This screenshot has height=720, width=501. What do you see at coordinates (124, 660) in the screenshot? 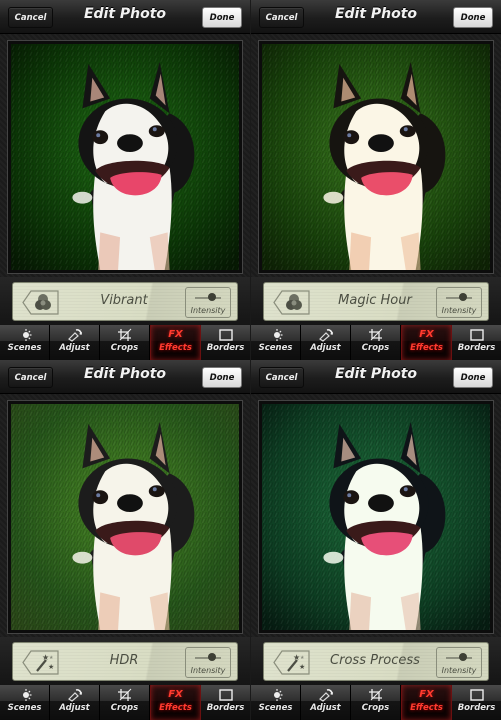
I see `filter-name: HDR` at bounding box center [124, 660].